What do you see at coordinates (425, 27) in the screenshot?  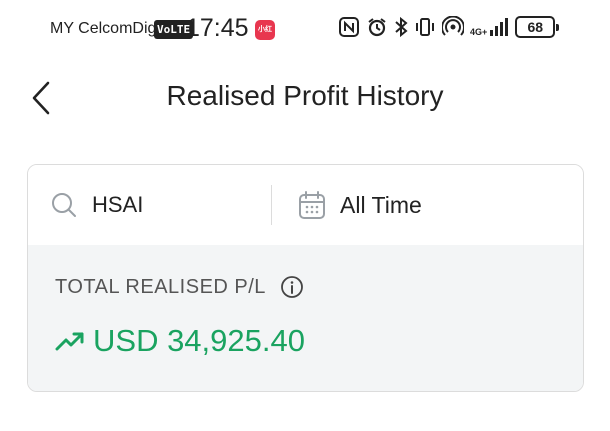 I see `vibrate-icon` at bounding box center [425, 27].